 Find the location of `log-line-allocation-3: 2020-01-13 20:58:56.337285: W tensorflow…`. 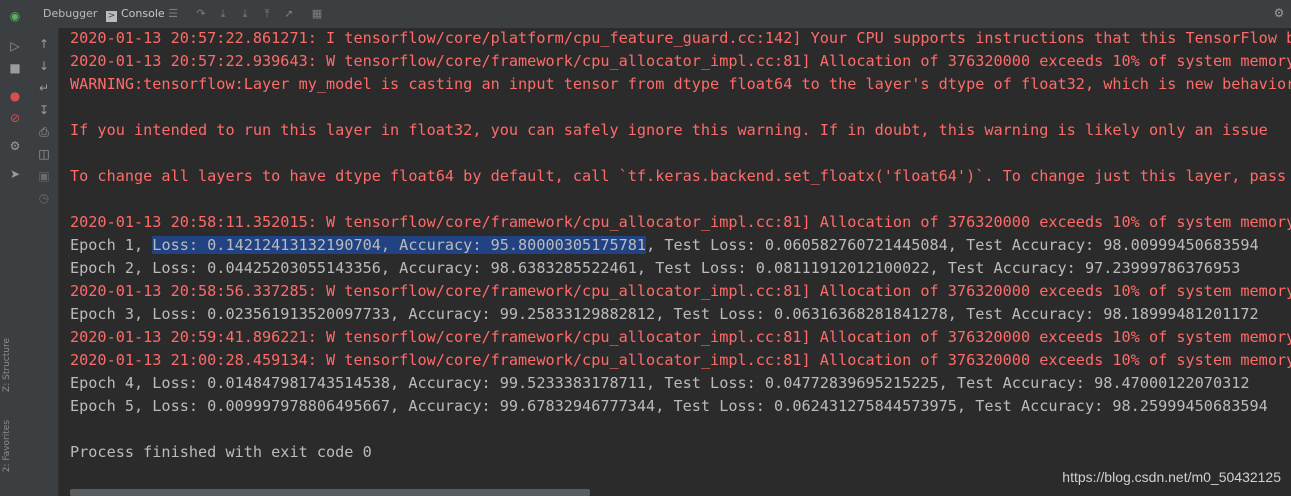

log-line-allocation-3: 2020-01-13 20:58:56.337285: W tensorflow… is located at coordinates (680, 291).